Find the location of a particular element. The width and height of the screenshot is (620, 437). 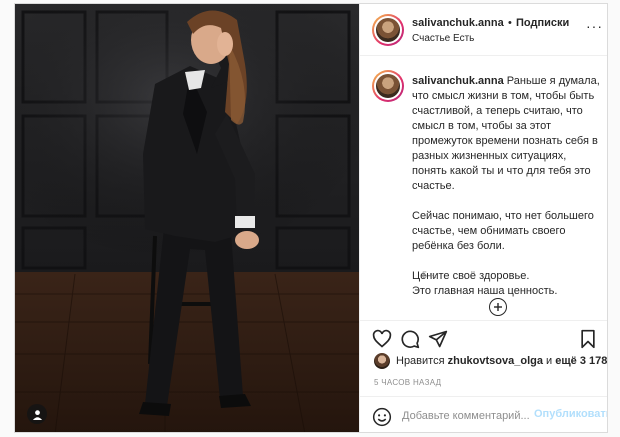

comment-icon is located at coordinates (410, 339).